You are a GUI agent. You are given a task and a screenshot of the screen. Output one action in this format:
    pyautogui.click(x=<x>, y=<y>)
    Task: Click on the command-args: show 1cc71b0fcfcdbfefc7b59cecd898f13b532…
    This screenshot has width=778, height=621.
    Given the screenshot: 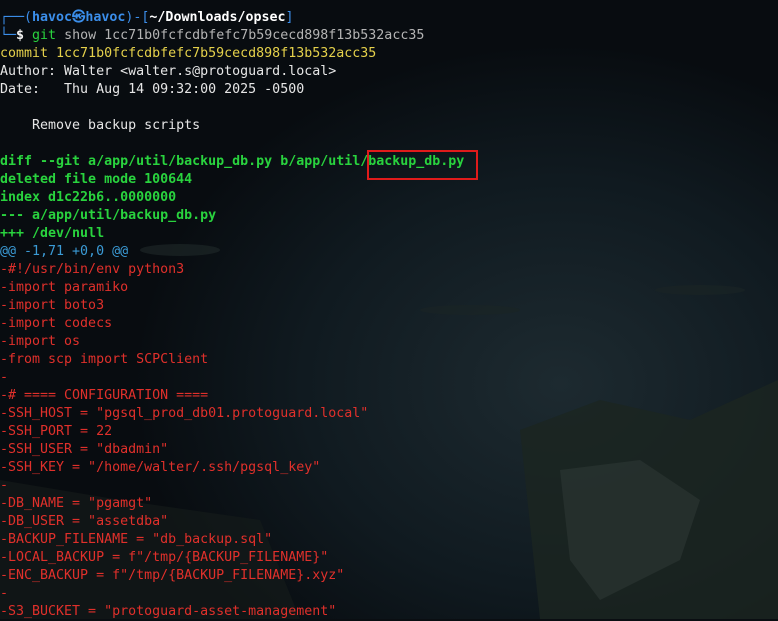 What is the action you would take?
    pyautogui.click(x=244, y=35)
    